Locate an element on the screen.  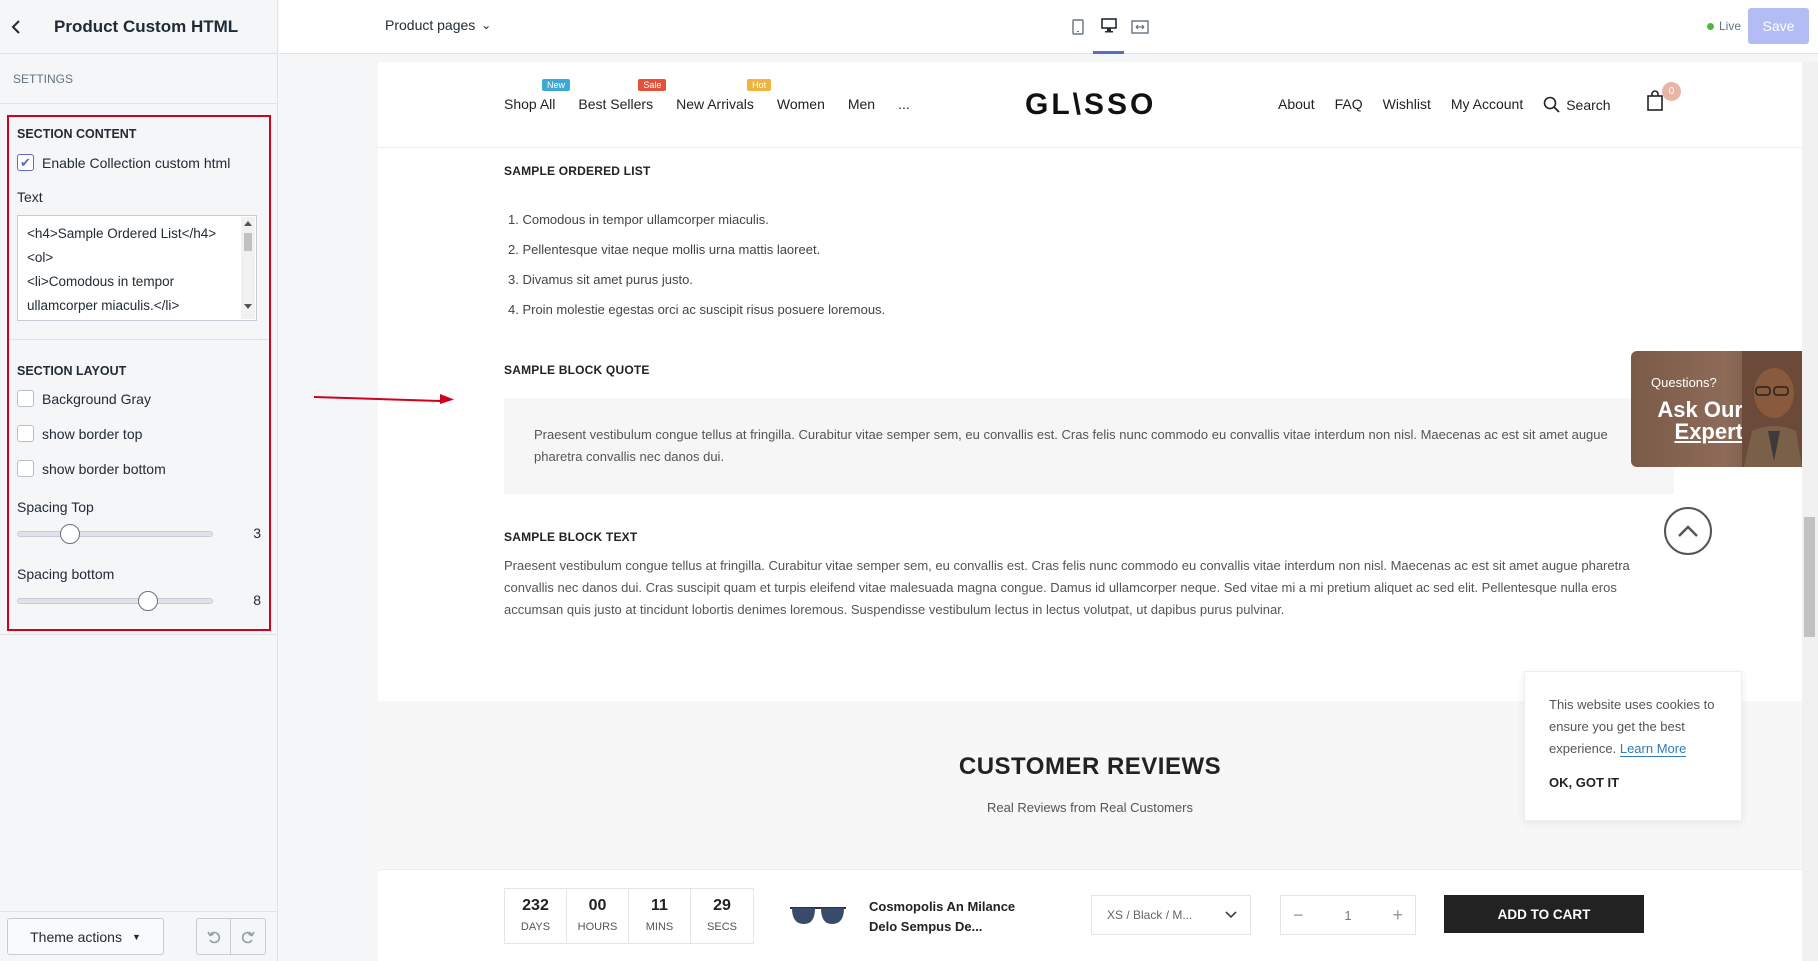
nav-men: Men is located at coordinates (861, 104).